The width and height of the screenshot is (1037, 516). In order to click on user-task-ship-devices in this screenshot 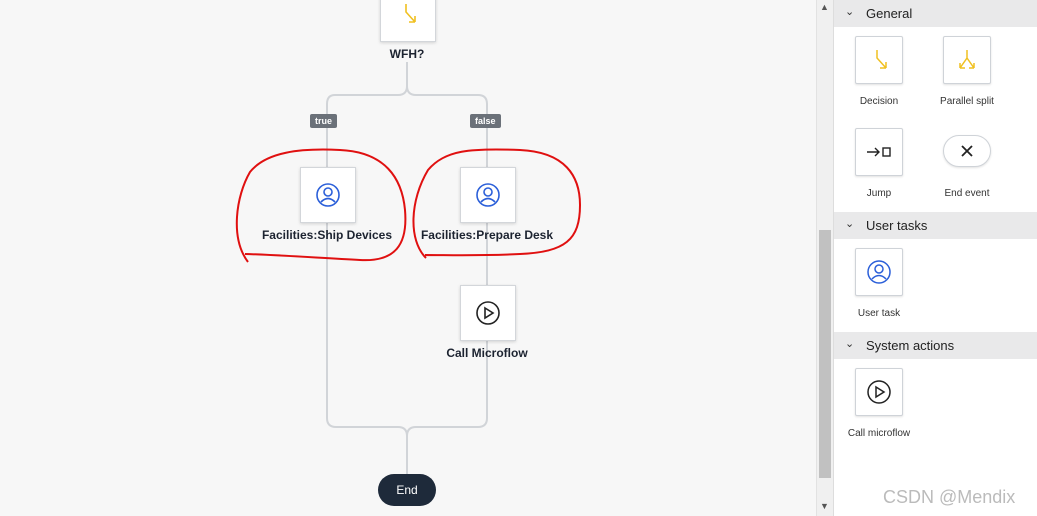, I will do `click(328, 195)`.